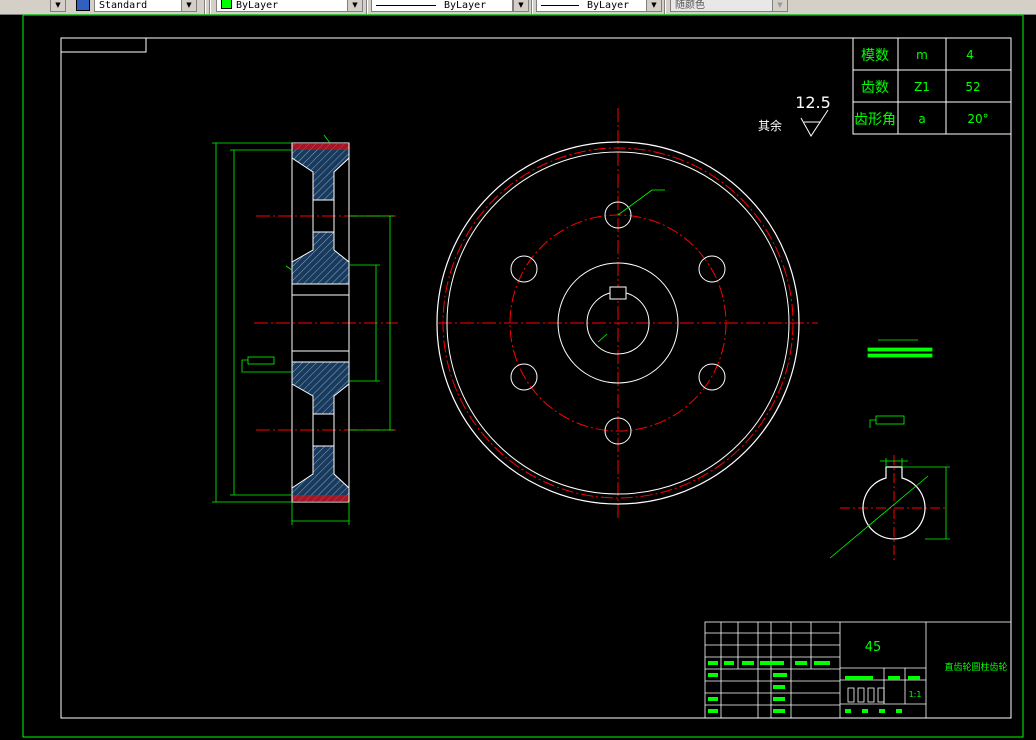 The height and width of the screenshot is (740, 1036). I want to click on color-arrow-icon: ▼, so click(355, 6).